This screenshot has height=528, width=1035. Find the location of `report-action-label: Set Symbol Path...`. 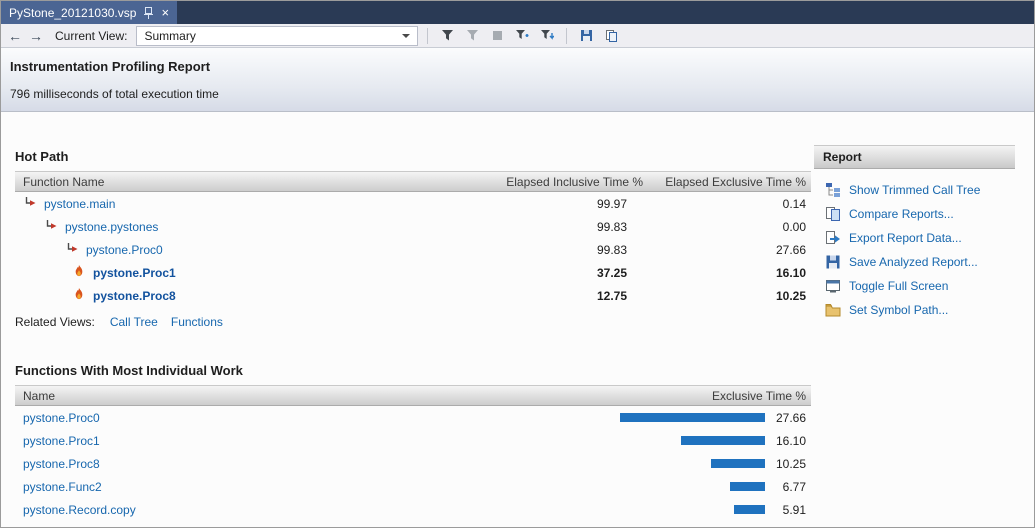

report-action-label: Set Symbol Path... is located at coordinates (899, 310).